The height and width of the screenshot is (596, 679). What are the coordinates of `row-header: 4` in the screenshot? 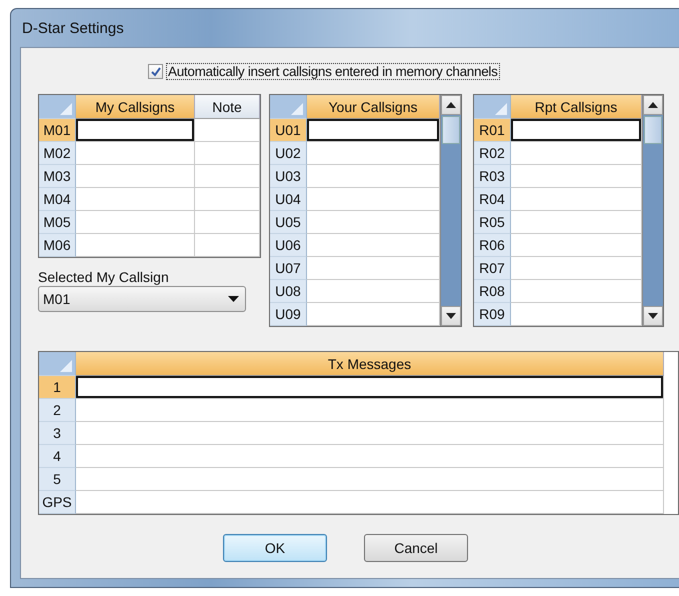 It's located at (57, 456).